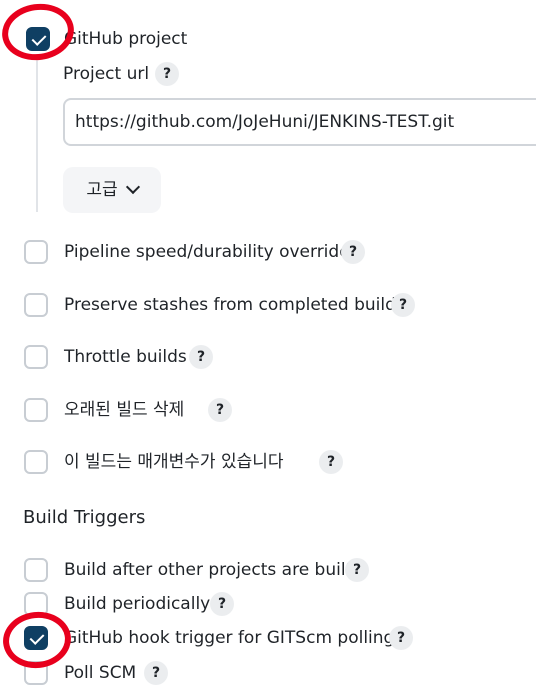 Image resolution: width=536 pixels, height=700 pixels. I want to click on preserve-stashes-checkbox, so click(36, 305).